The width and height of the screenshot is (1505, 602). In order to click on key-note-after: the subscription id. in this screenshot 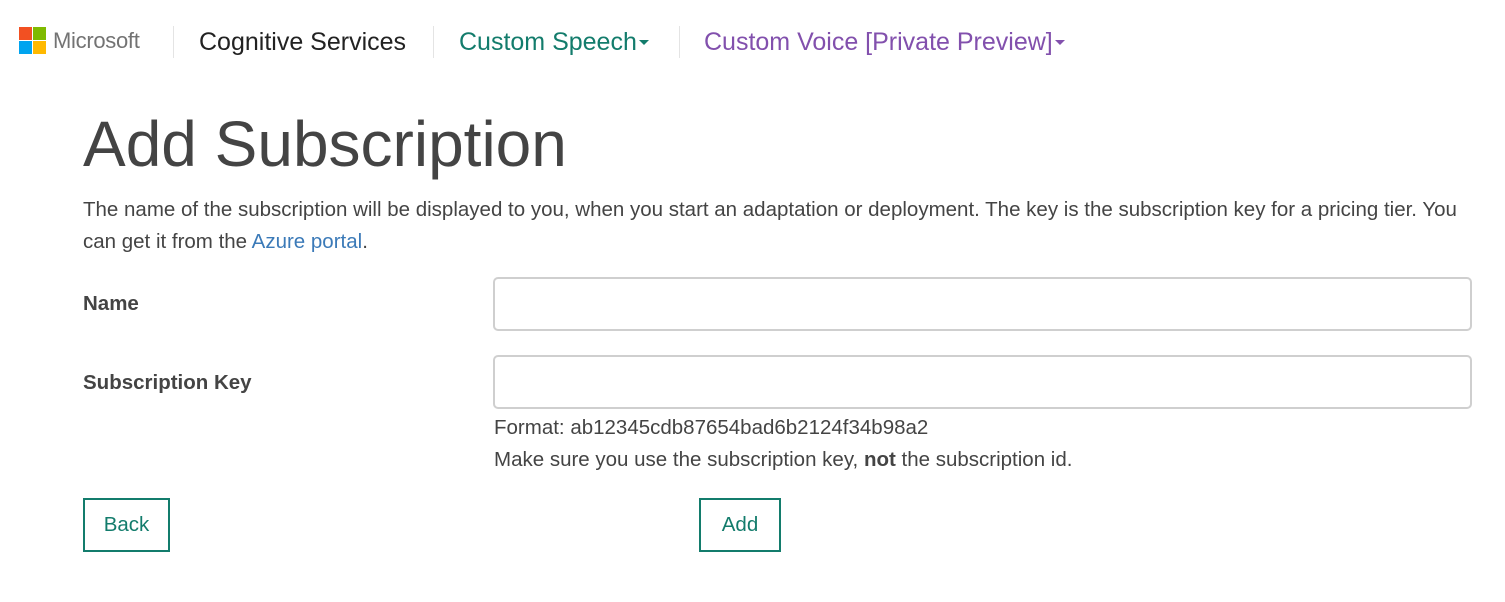, I will do `click(984, 459)`.